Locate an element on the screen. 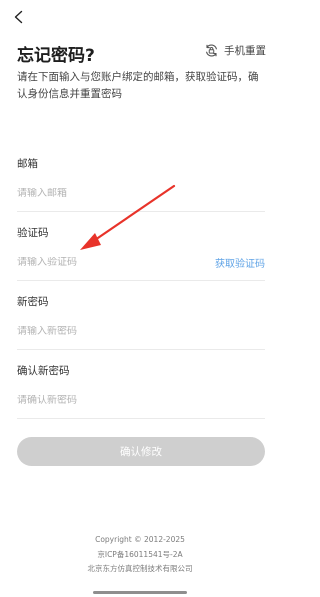 Image resolution: width=320 pixels, height=597 pixels. confirm-password-field-group: 确认新密码 is located at coordinates (141, 391).